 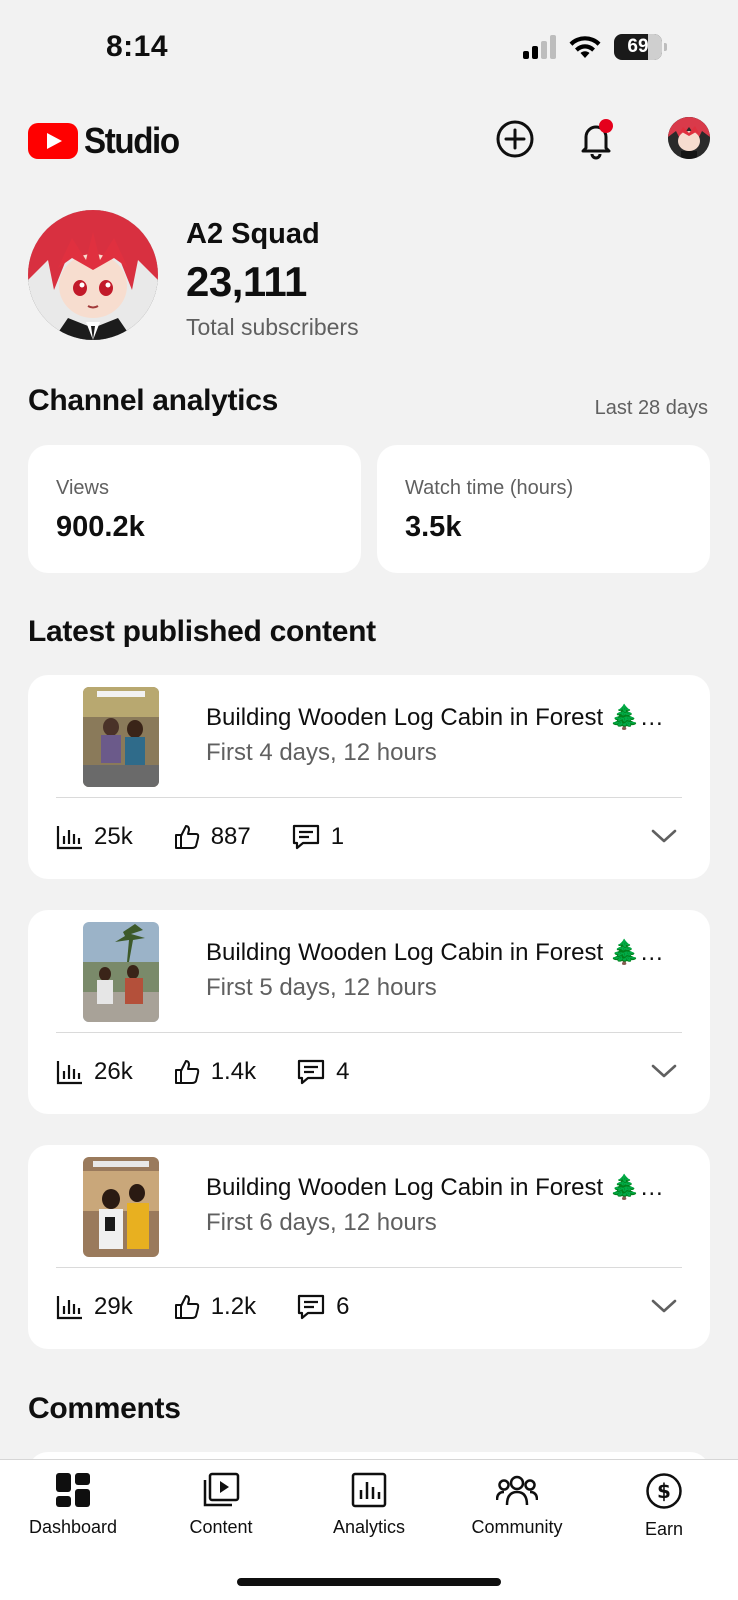 What do you see at coordinates (664, 1529) in the screenshot?
I see `nav-label: Earn` at bounding box center [664, 1529].